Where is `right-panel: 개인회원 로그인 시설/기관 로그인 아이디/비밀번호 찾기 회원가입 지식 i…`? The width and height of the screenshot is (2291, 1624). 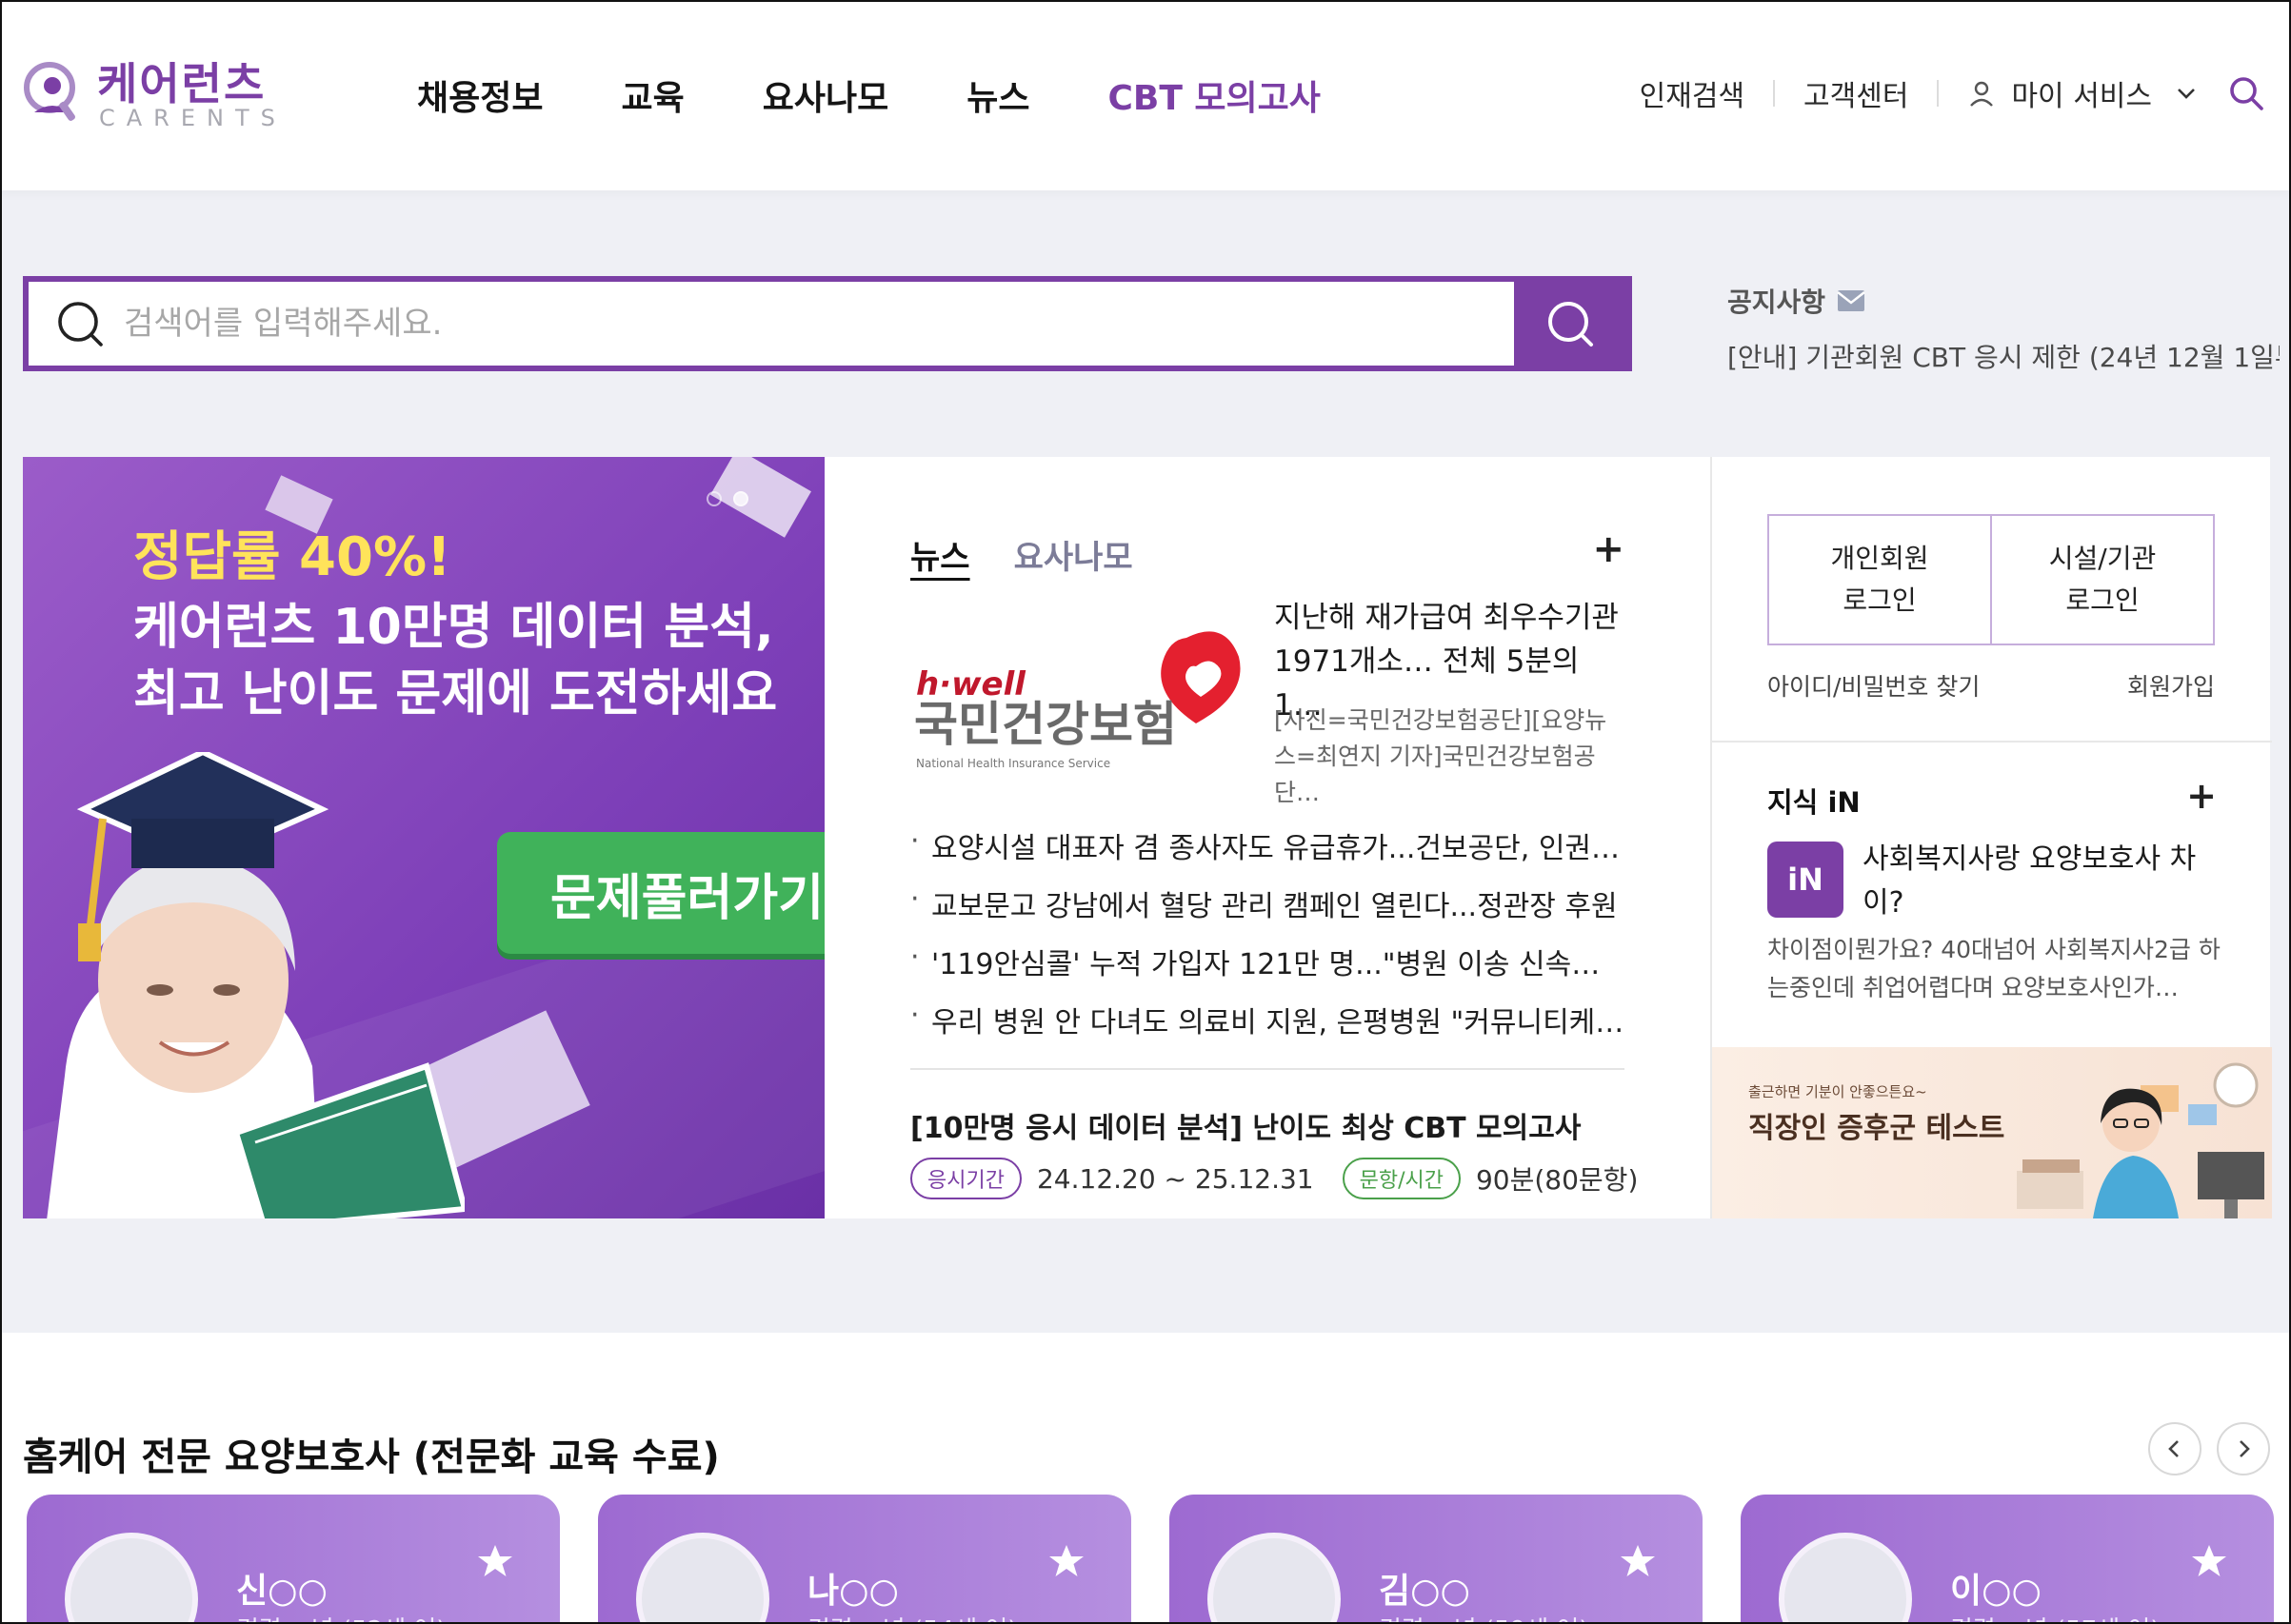
right-panel: 개인회원 로그인 시설/기관 로그인 아이디/비밀번호 찾기 회원가입 지식 i… is located at coordinates (1991, 837).